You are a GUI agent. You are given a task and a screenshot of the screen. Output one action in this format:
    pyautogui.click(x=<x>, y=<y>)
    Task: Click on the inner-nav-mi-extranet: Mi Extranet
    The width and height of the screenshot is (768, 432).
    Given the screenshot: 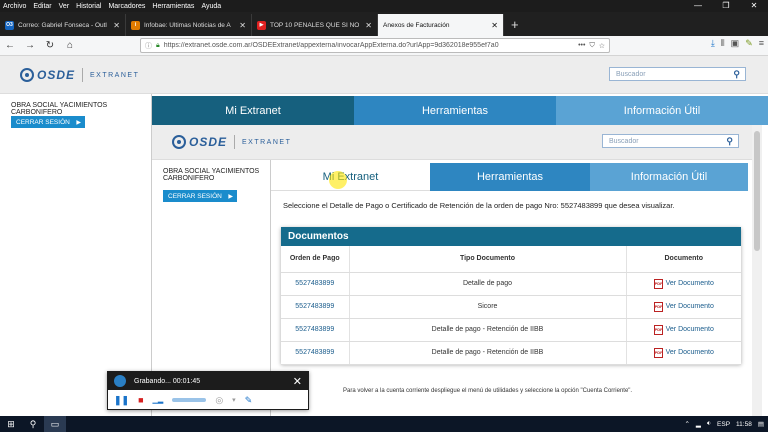 What is the action you would take?
    pyautogui.click(x=350, y=177)
    